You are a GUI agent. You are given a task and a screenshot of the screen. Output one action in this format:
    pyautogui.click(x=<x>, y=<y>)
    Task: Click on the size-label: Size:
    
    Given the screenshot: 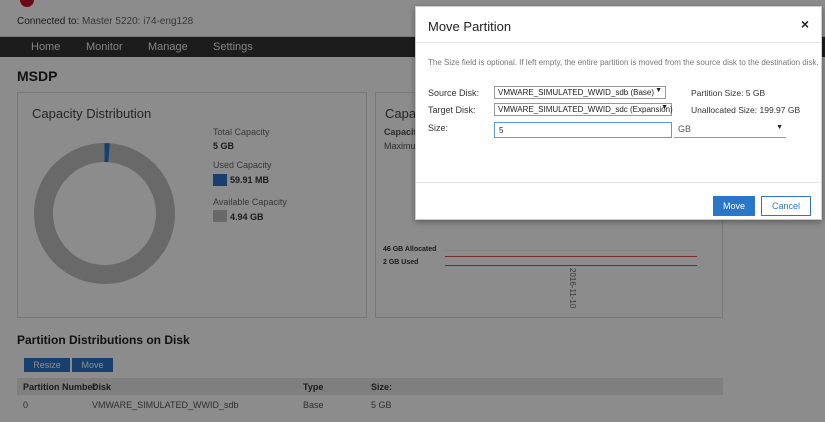 What is the action you would take?
    pyautogui.click(x=438, y=128)
    